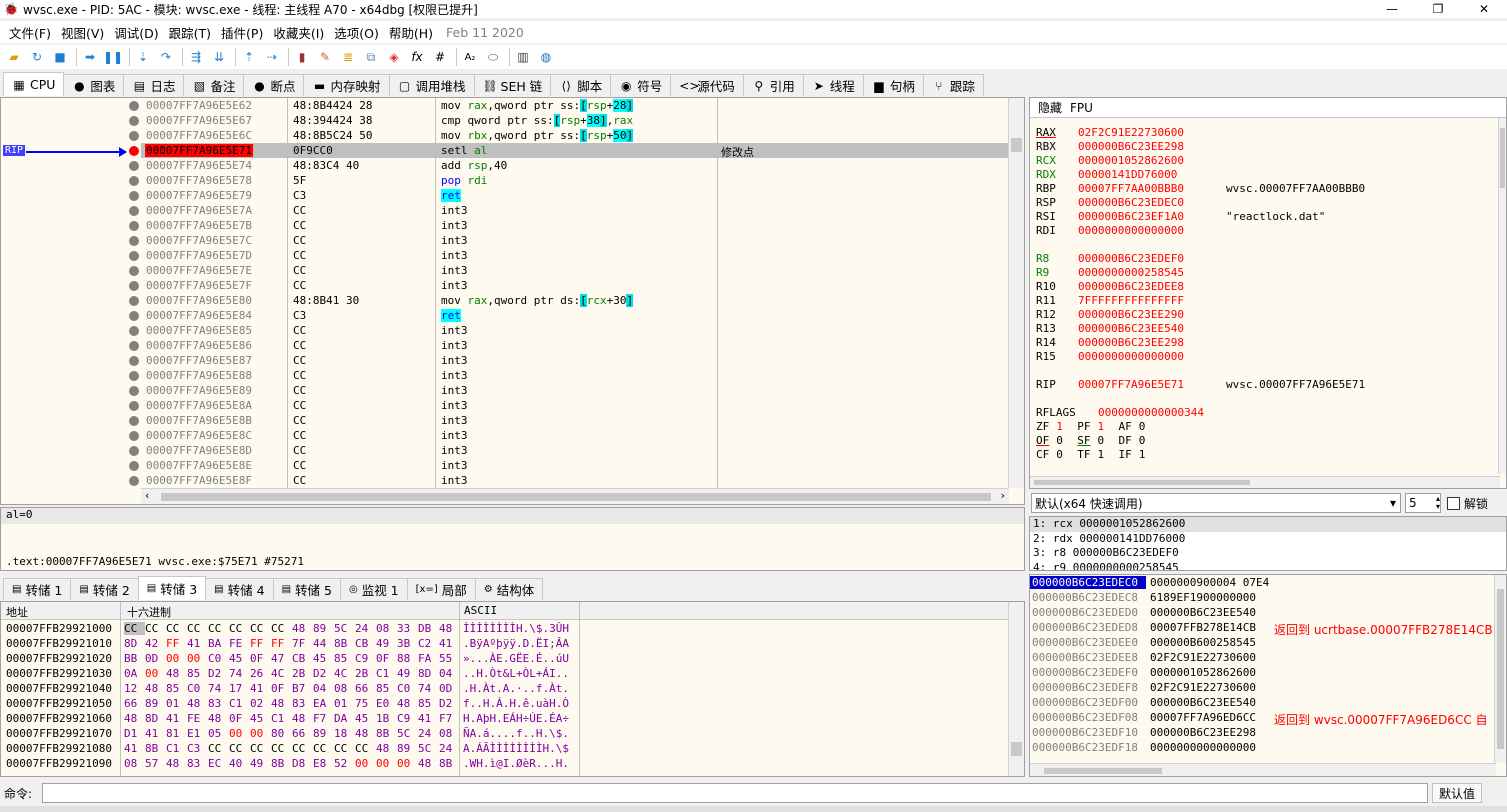 This screenshot has height=812, width=1507. I want to click on breakpoint-icon, so click(134, 151).